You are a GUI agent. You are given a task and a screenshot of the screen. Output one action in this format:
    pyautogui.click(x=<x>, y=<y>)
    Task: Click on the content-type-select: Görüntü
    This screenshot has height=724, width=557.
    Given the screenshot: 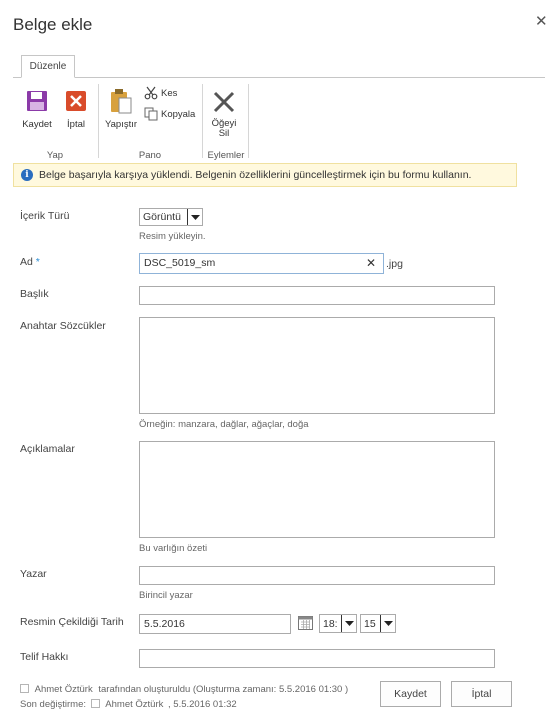 What is the action you would take?
    pyautogui.click(x=171, y=217)
    